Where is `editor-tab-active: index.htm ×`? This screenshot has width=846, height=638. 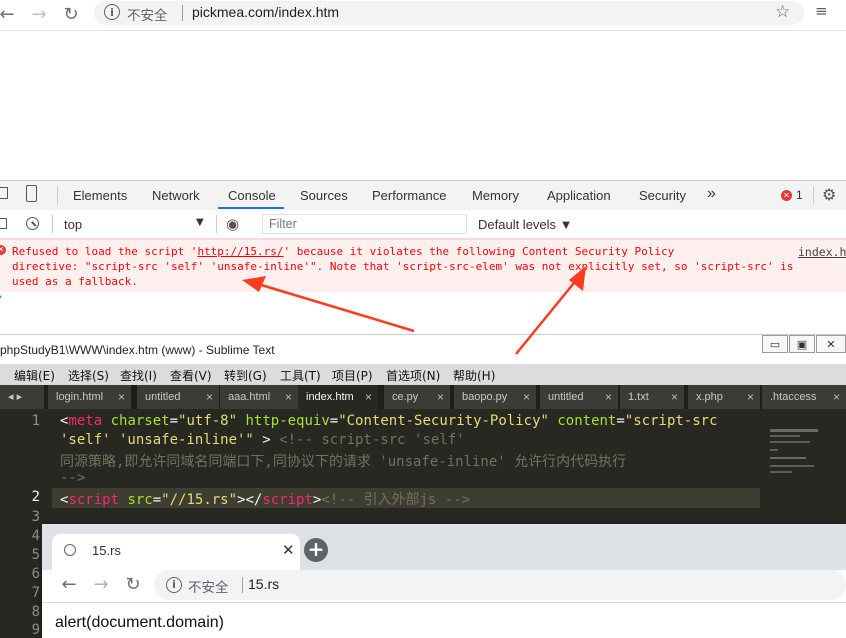
editor-tab-active: index.htm × is located at coordinates (338, 397).